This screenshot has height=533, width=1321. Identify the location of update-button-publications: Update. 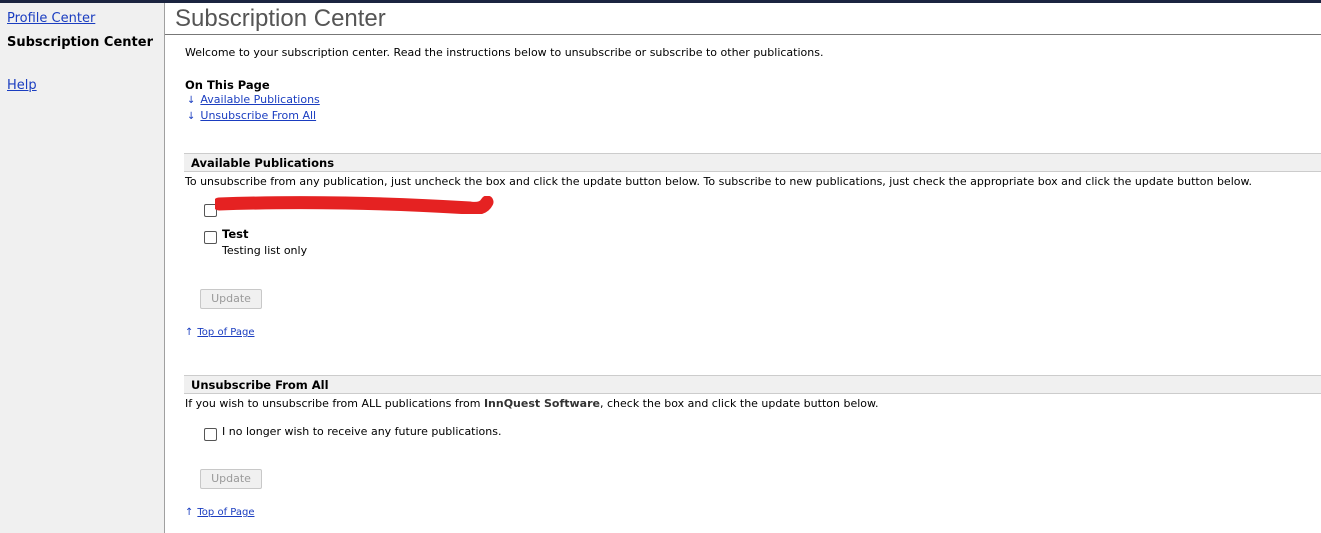
(231, 299).